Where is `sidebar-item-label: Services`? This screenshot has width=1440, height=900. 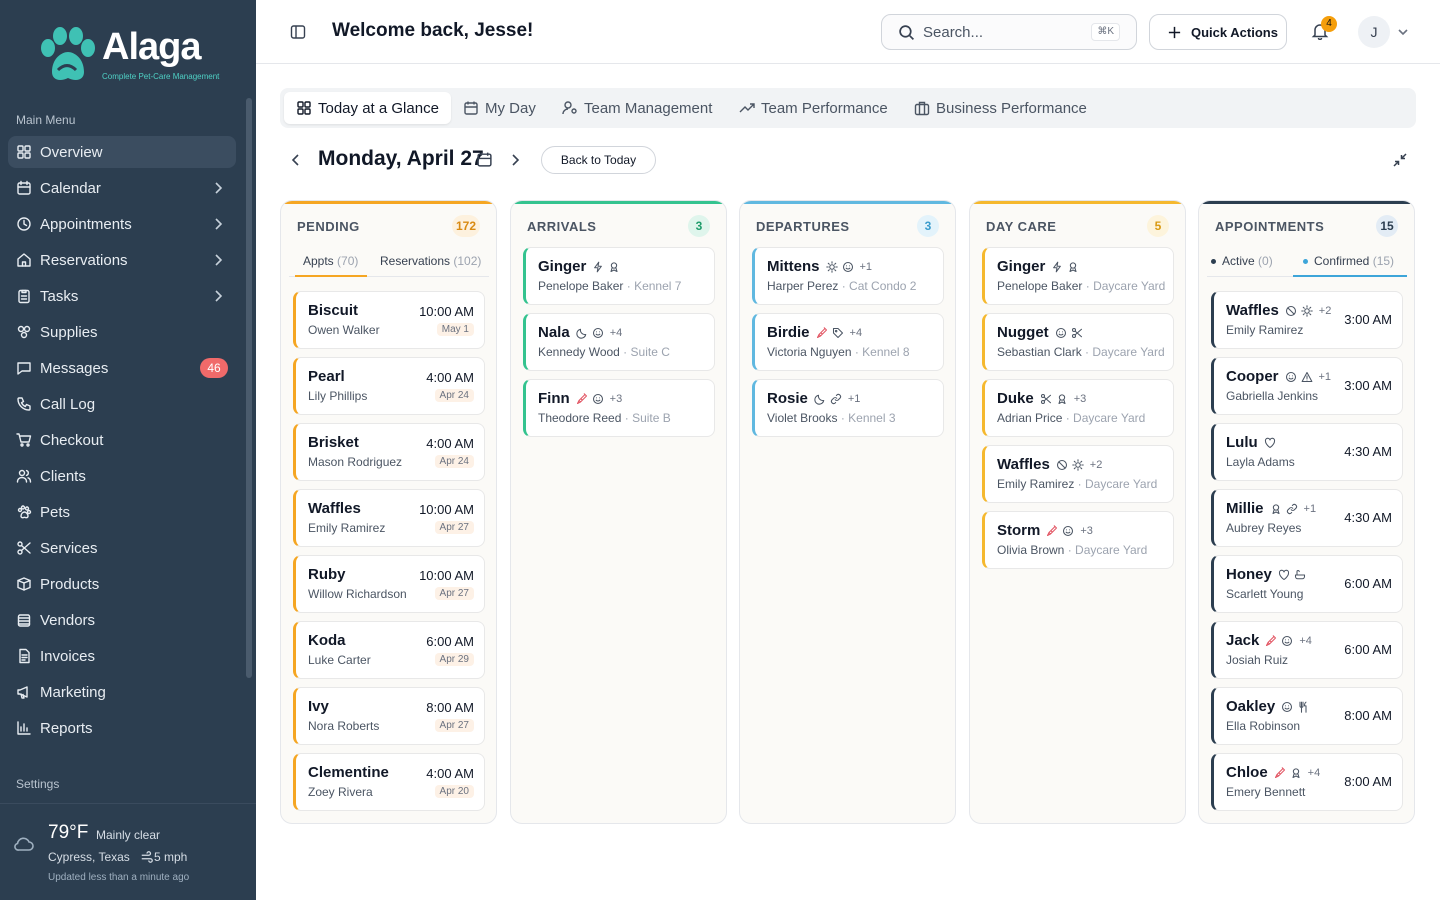 sidebar-item-label: Services is located at coordinates (69, 548).